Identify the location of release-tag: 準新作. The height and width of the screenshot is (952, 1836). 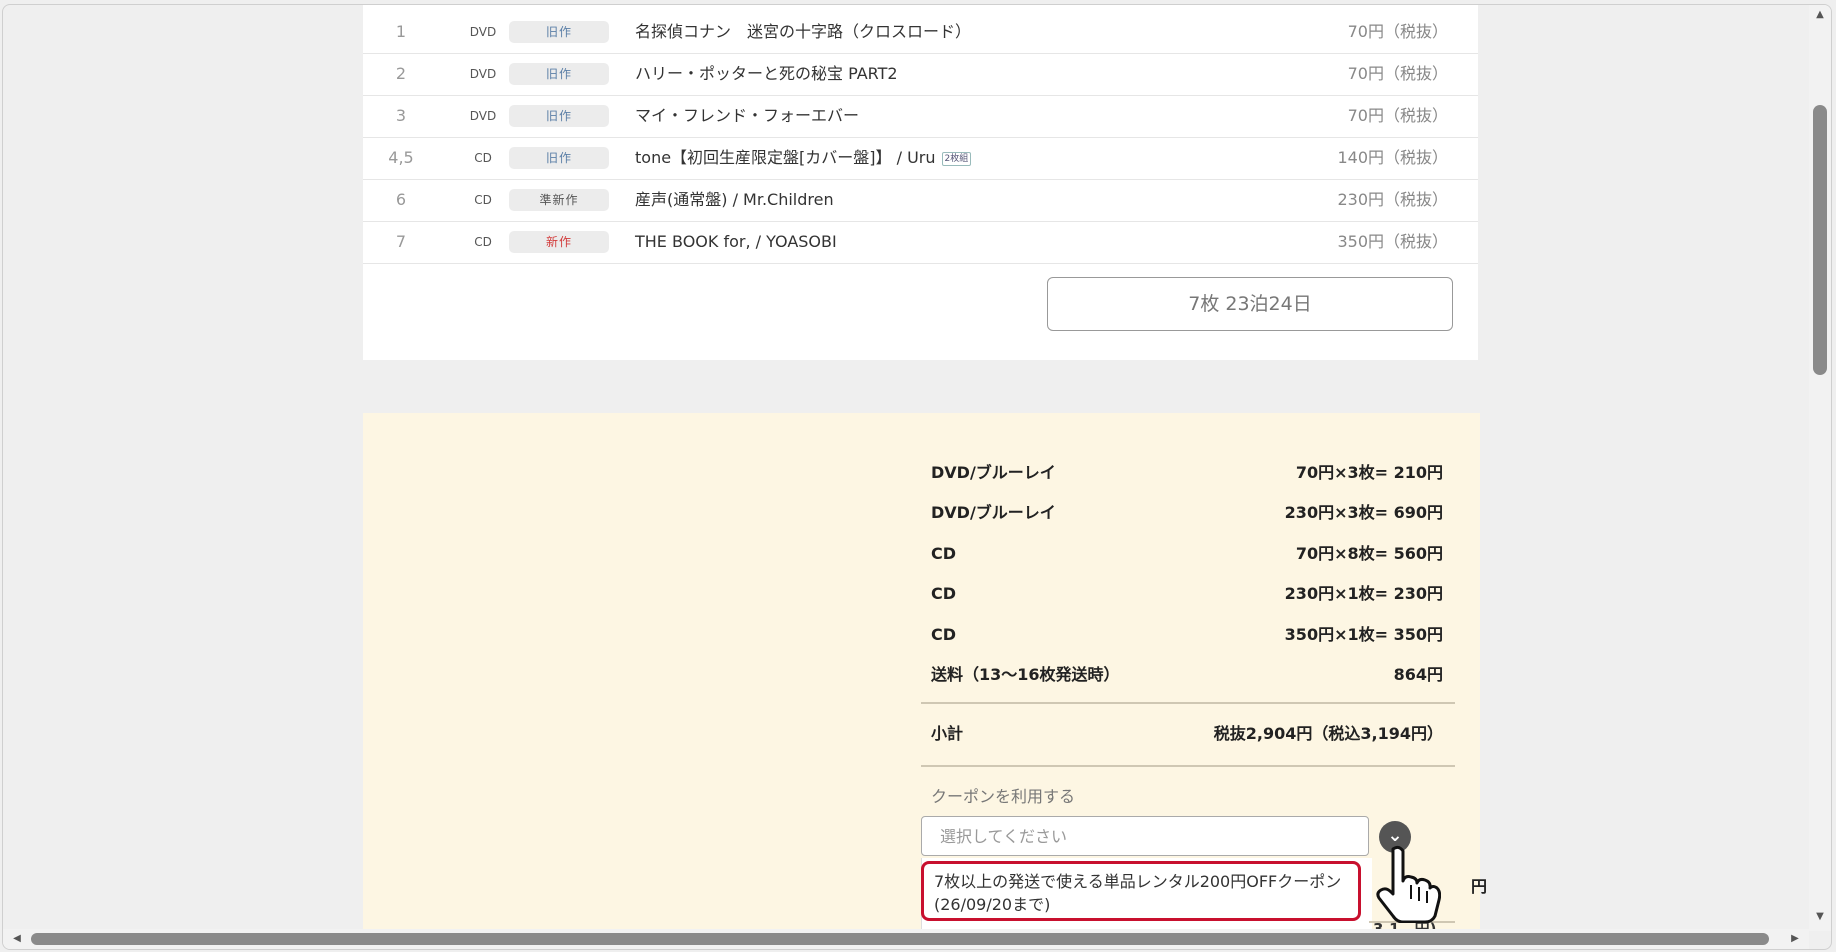
(559, 200).